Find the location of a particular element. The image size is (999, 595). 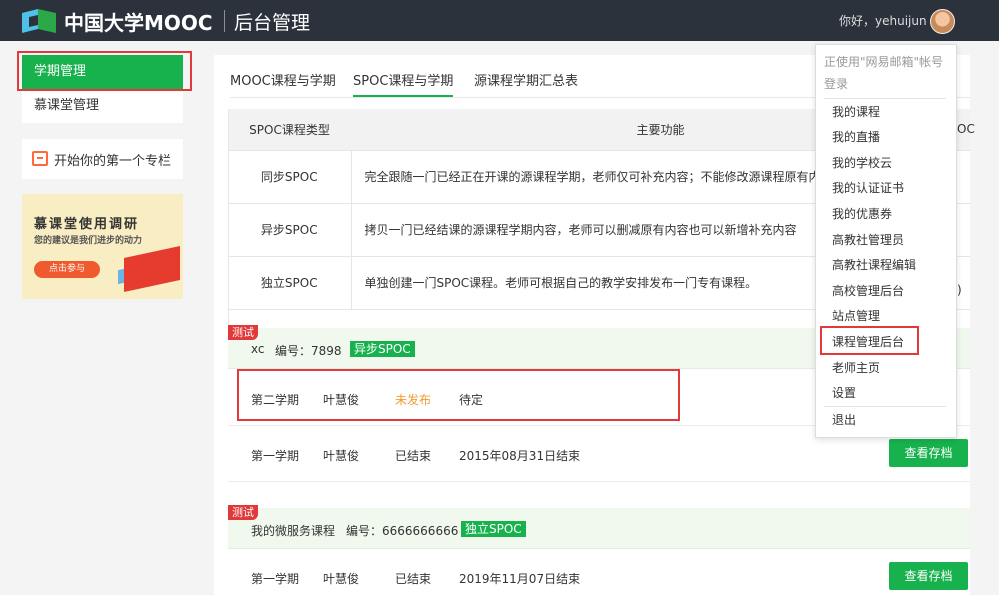

menu-item-my-school-cloud: 我的学校云 is located at coordinates (862, 162).